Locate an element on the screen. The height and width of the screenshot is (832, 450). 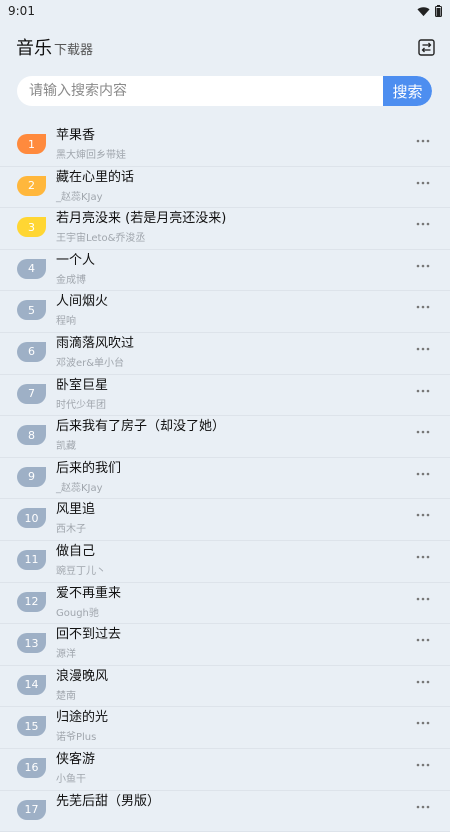
app-title: 音乐 is located at coordinates (34, 47).